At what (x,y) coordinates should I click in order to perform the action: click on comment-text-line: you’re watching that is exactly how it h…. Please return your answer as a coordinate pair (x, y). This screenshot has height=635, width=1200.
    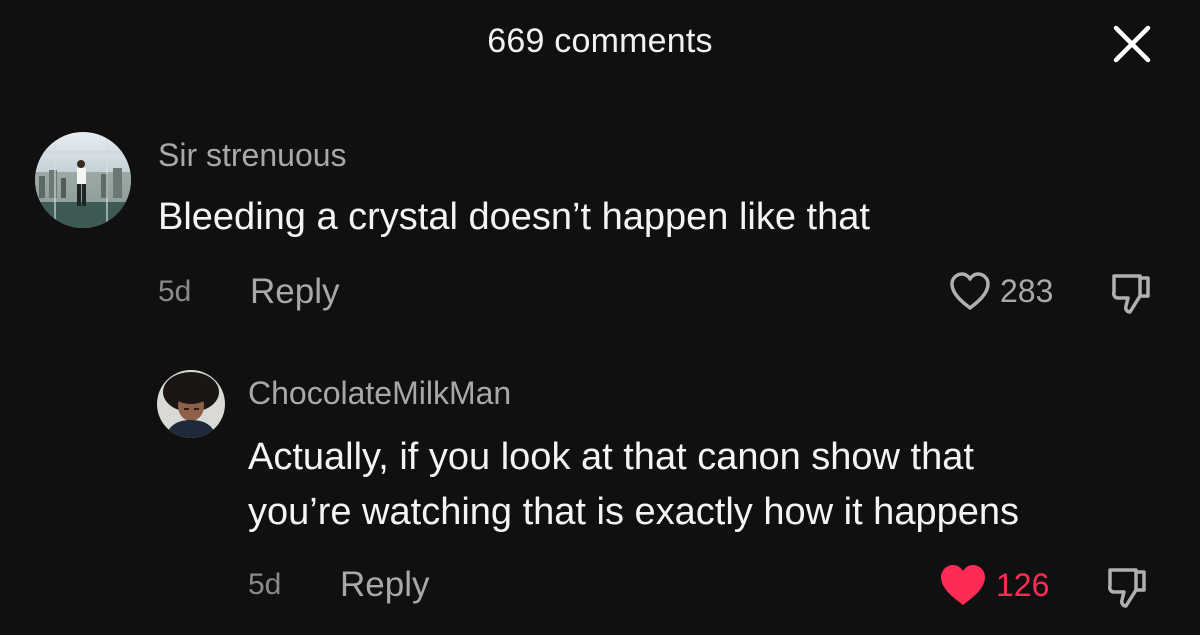
    Looking at the image, I should click on (633, 512).